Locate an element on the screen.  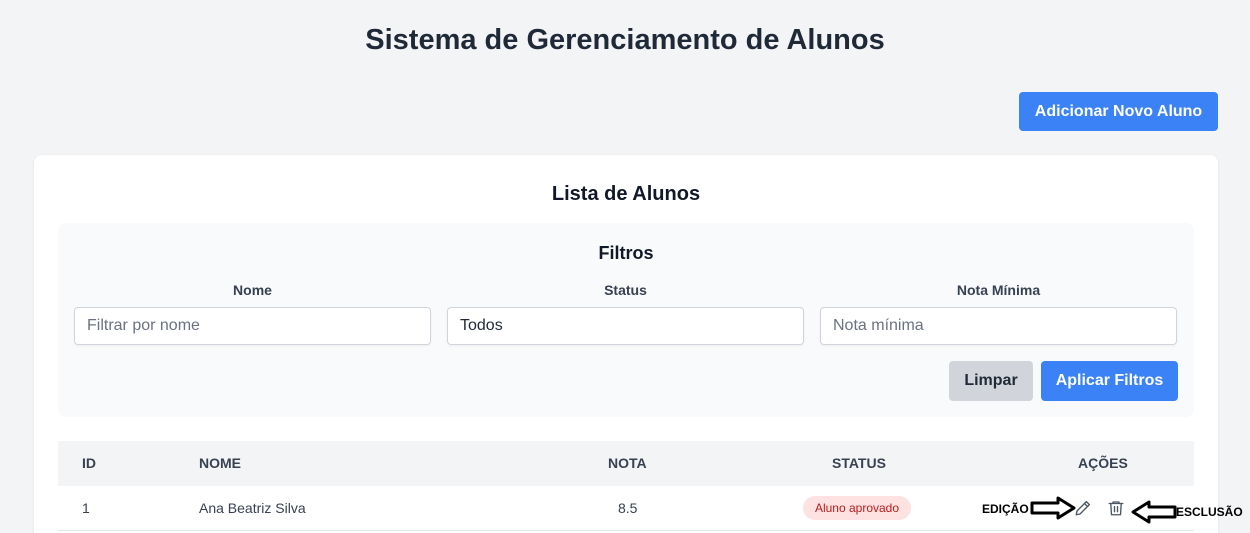
column-header-actions: AÇÕES is located at coordinates (1103, 463).